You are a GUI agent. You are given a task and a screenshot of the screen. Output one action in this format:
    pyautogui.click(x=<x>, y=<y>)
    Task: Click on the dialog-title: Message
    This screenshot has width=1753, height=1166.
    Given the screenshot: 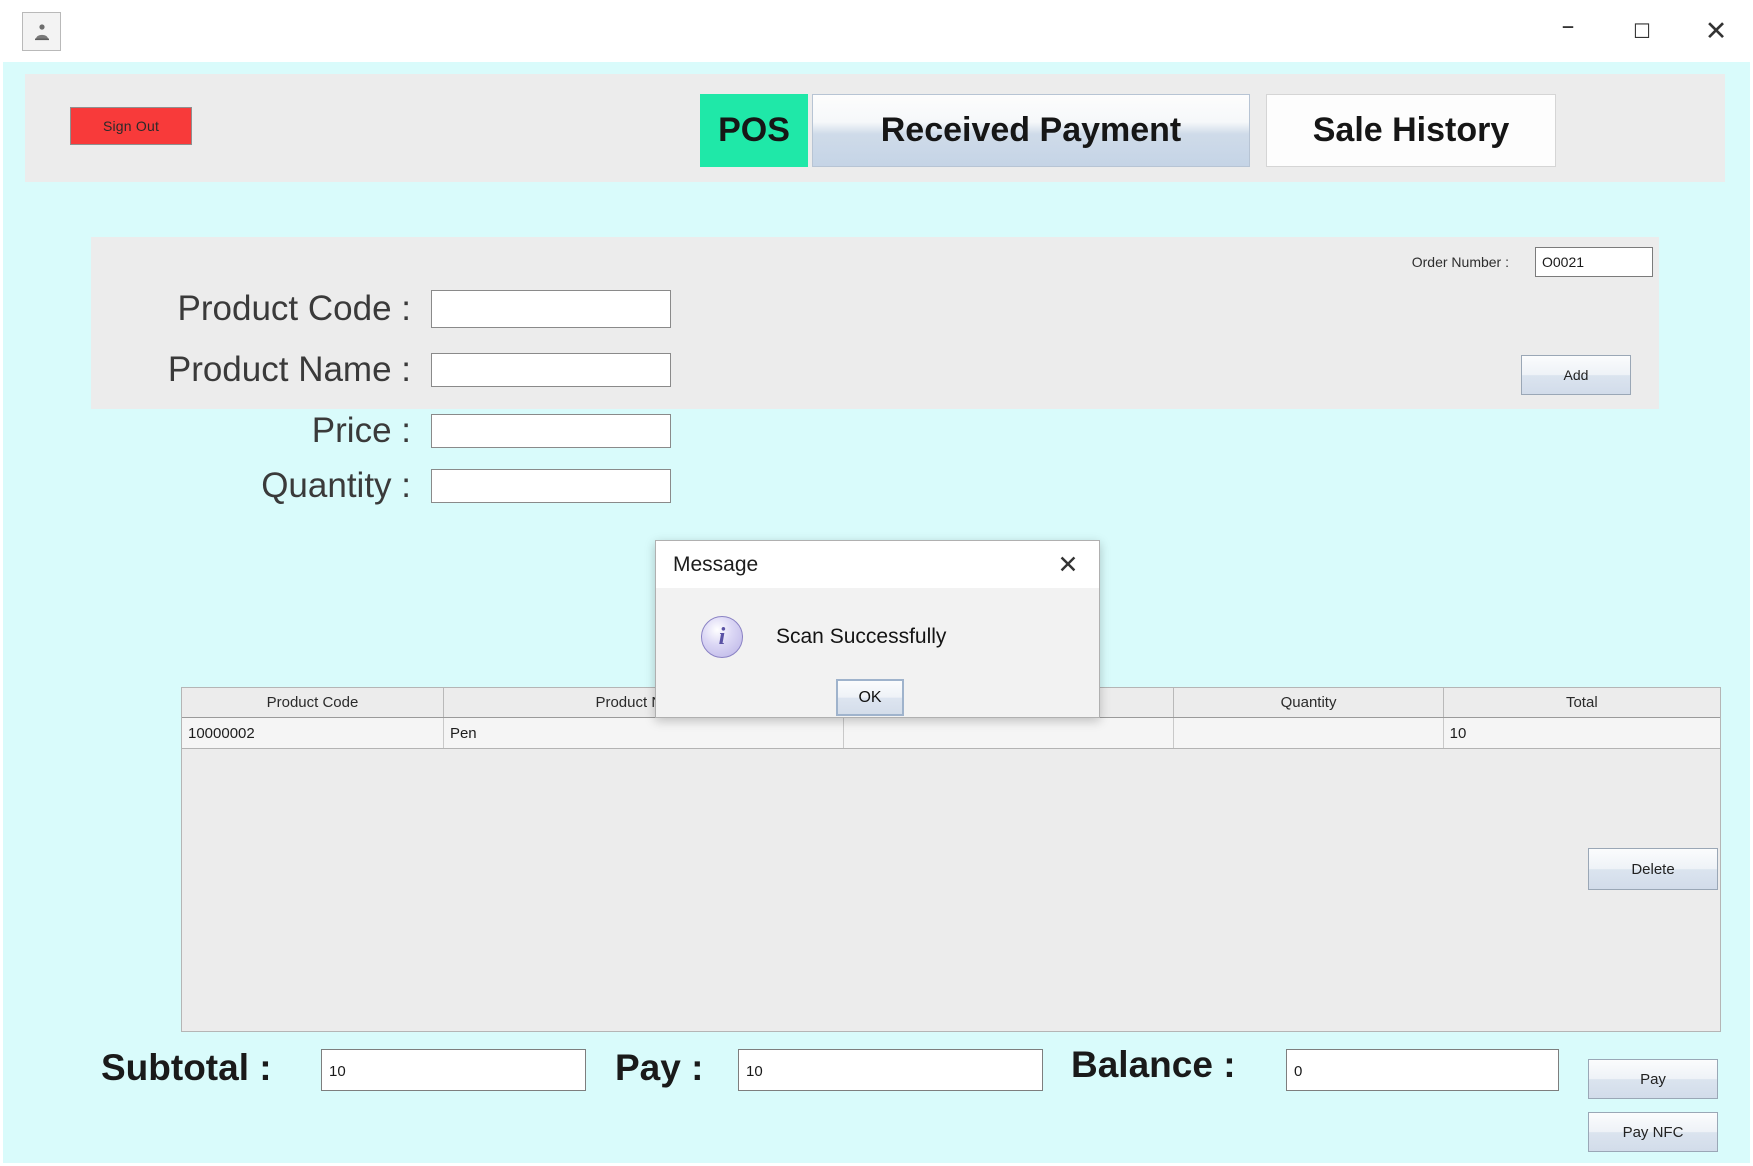 What is the action you would take?
    pyautogui.click(x=716, y=564)
    